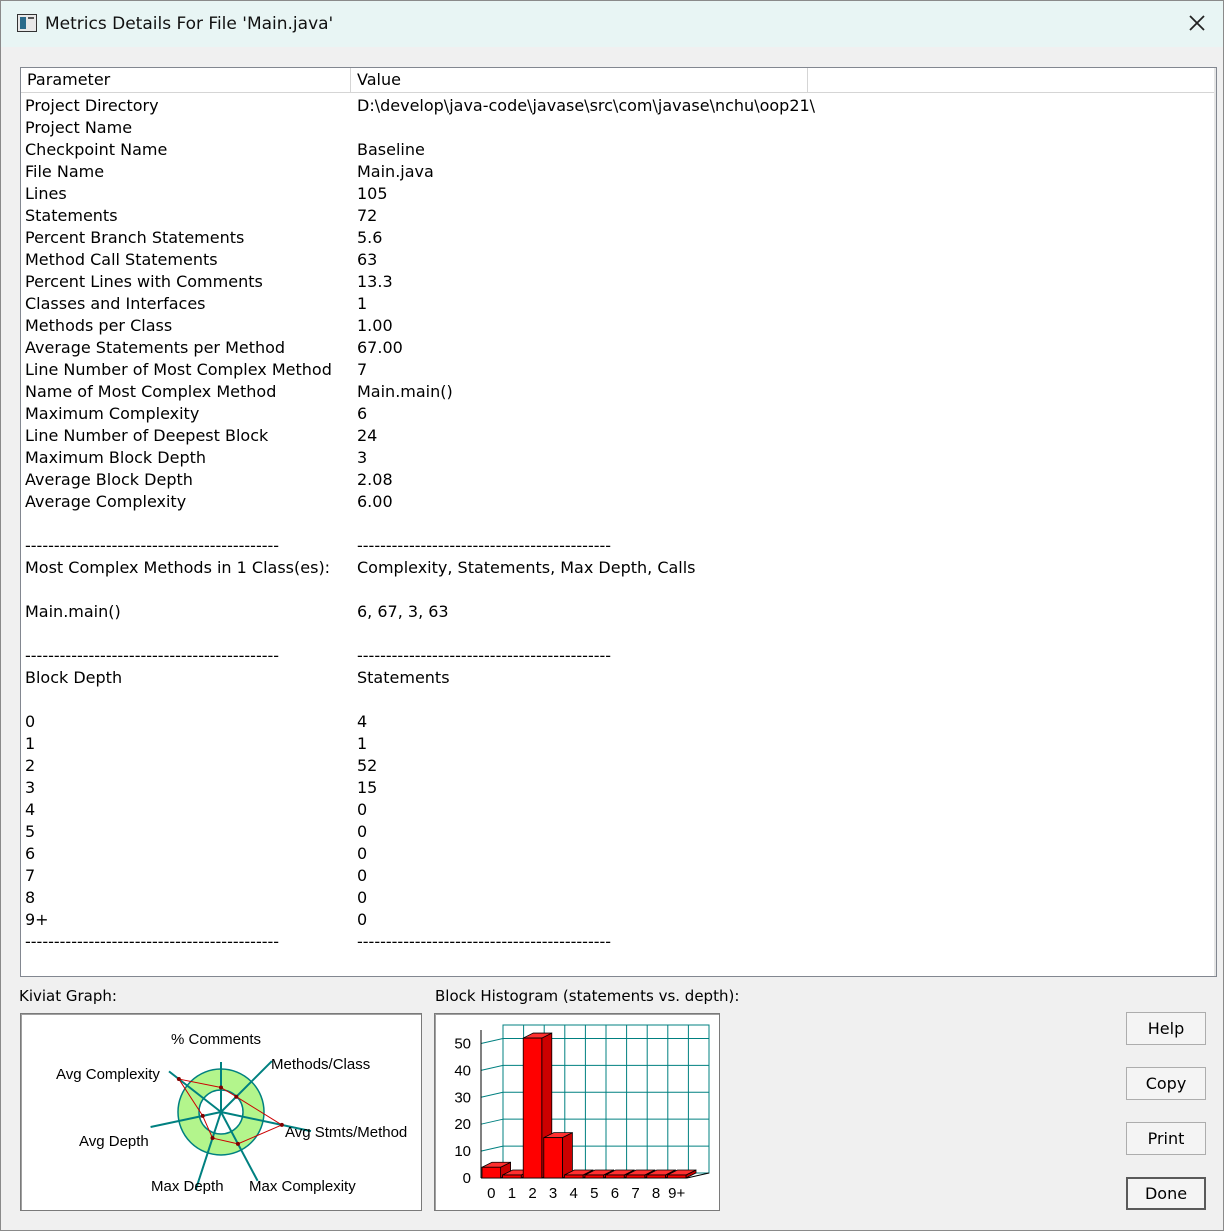  Describe the element at coordinates (616, 810) in the screenshot. I see `table-row: 40` at that location.